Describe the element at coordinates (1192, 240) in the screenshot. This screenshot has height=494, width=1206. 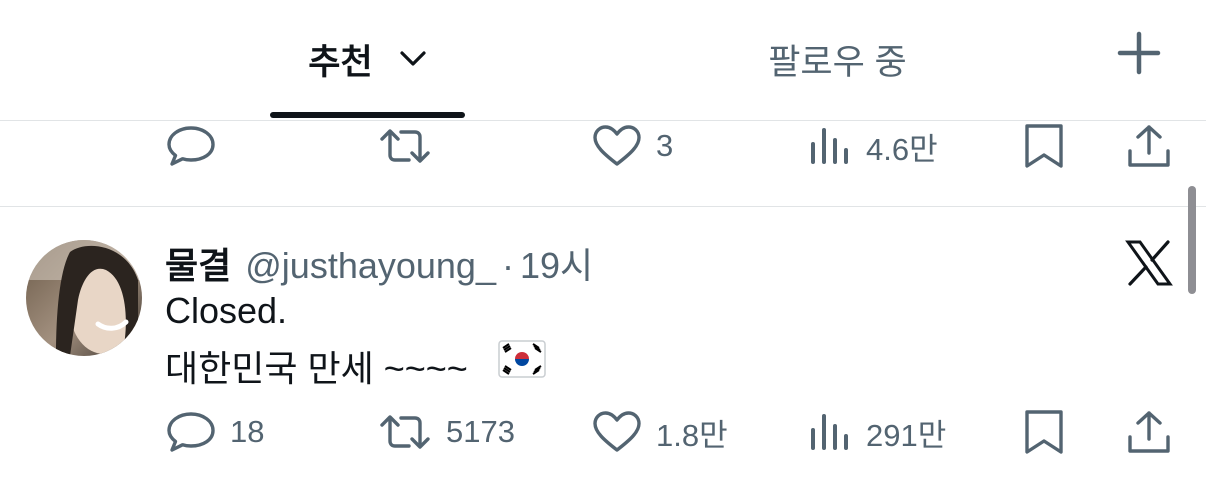
I see `scrollbar-thumb` at that location.